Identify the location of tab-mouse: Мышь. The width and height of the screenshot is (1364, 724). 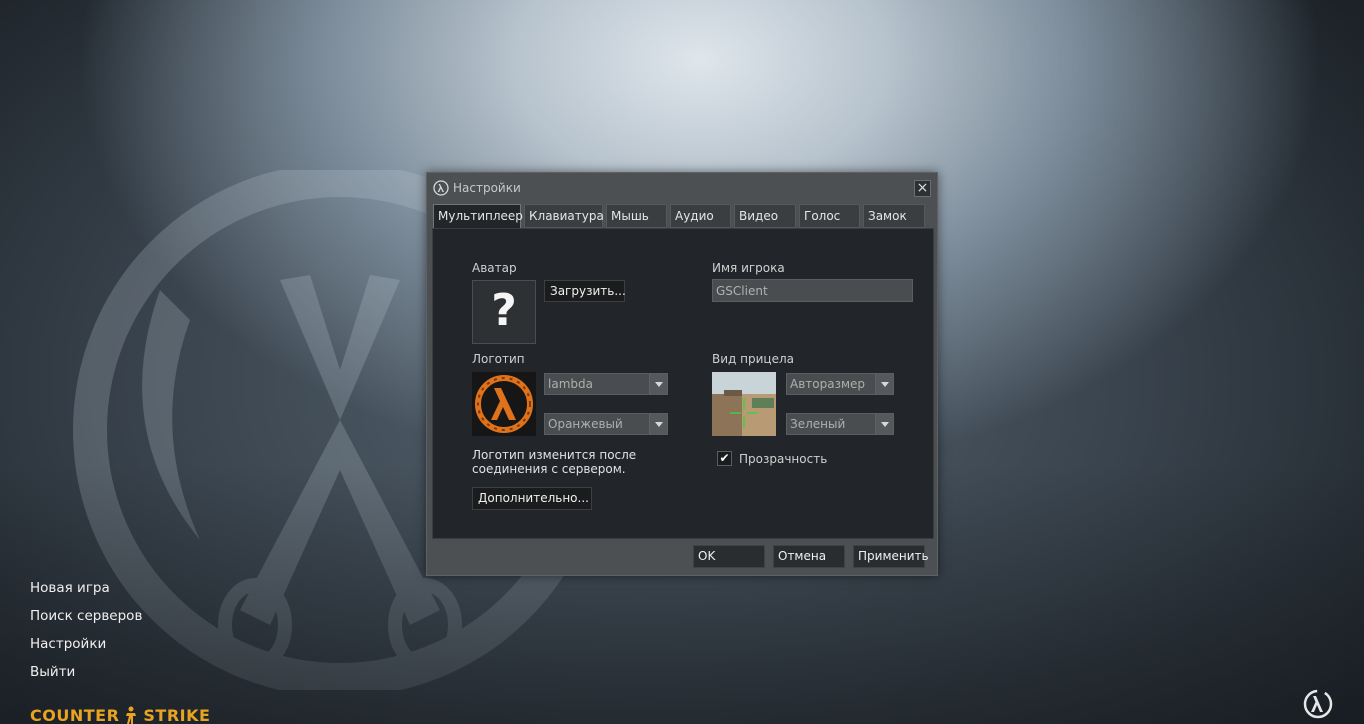
(636, 216).